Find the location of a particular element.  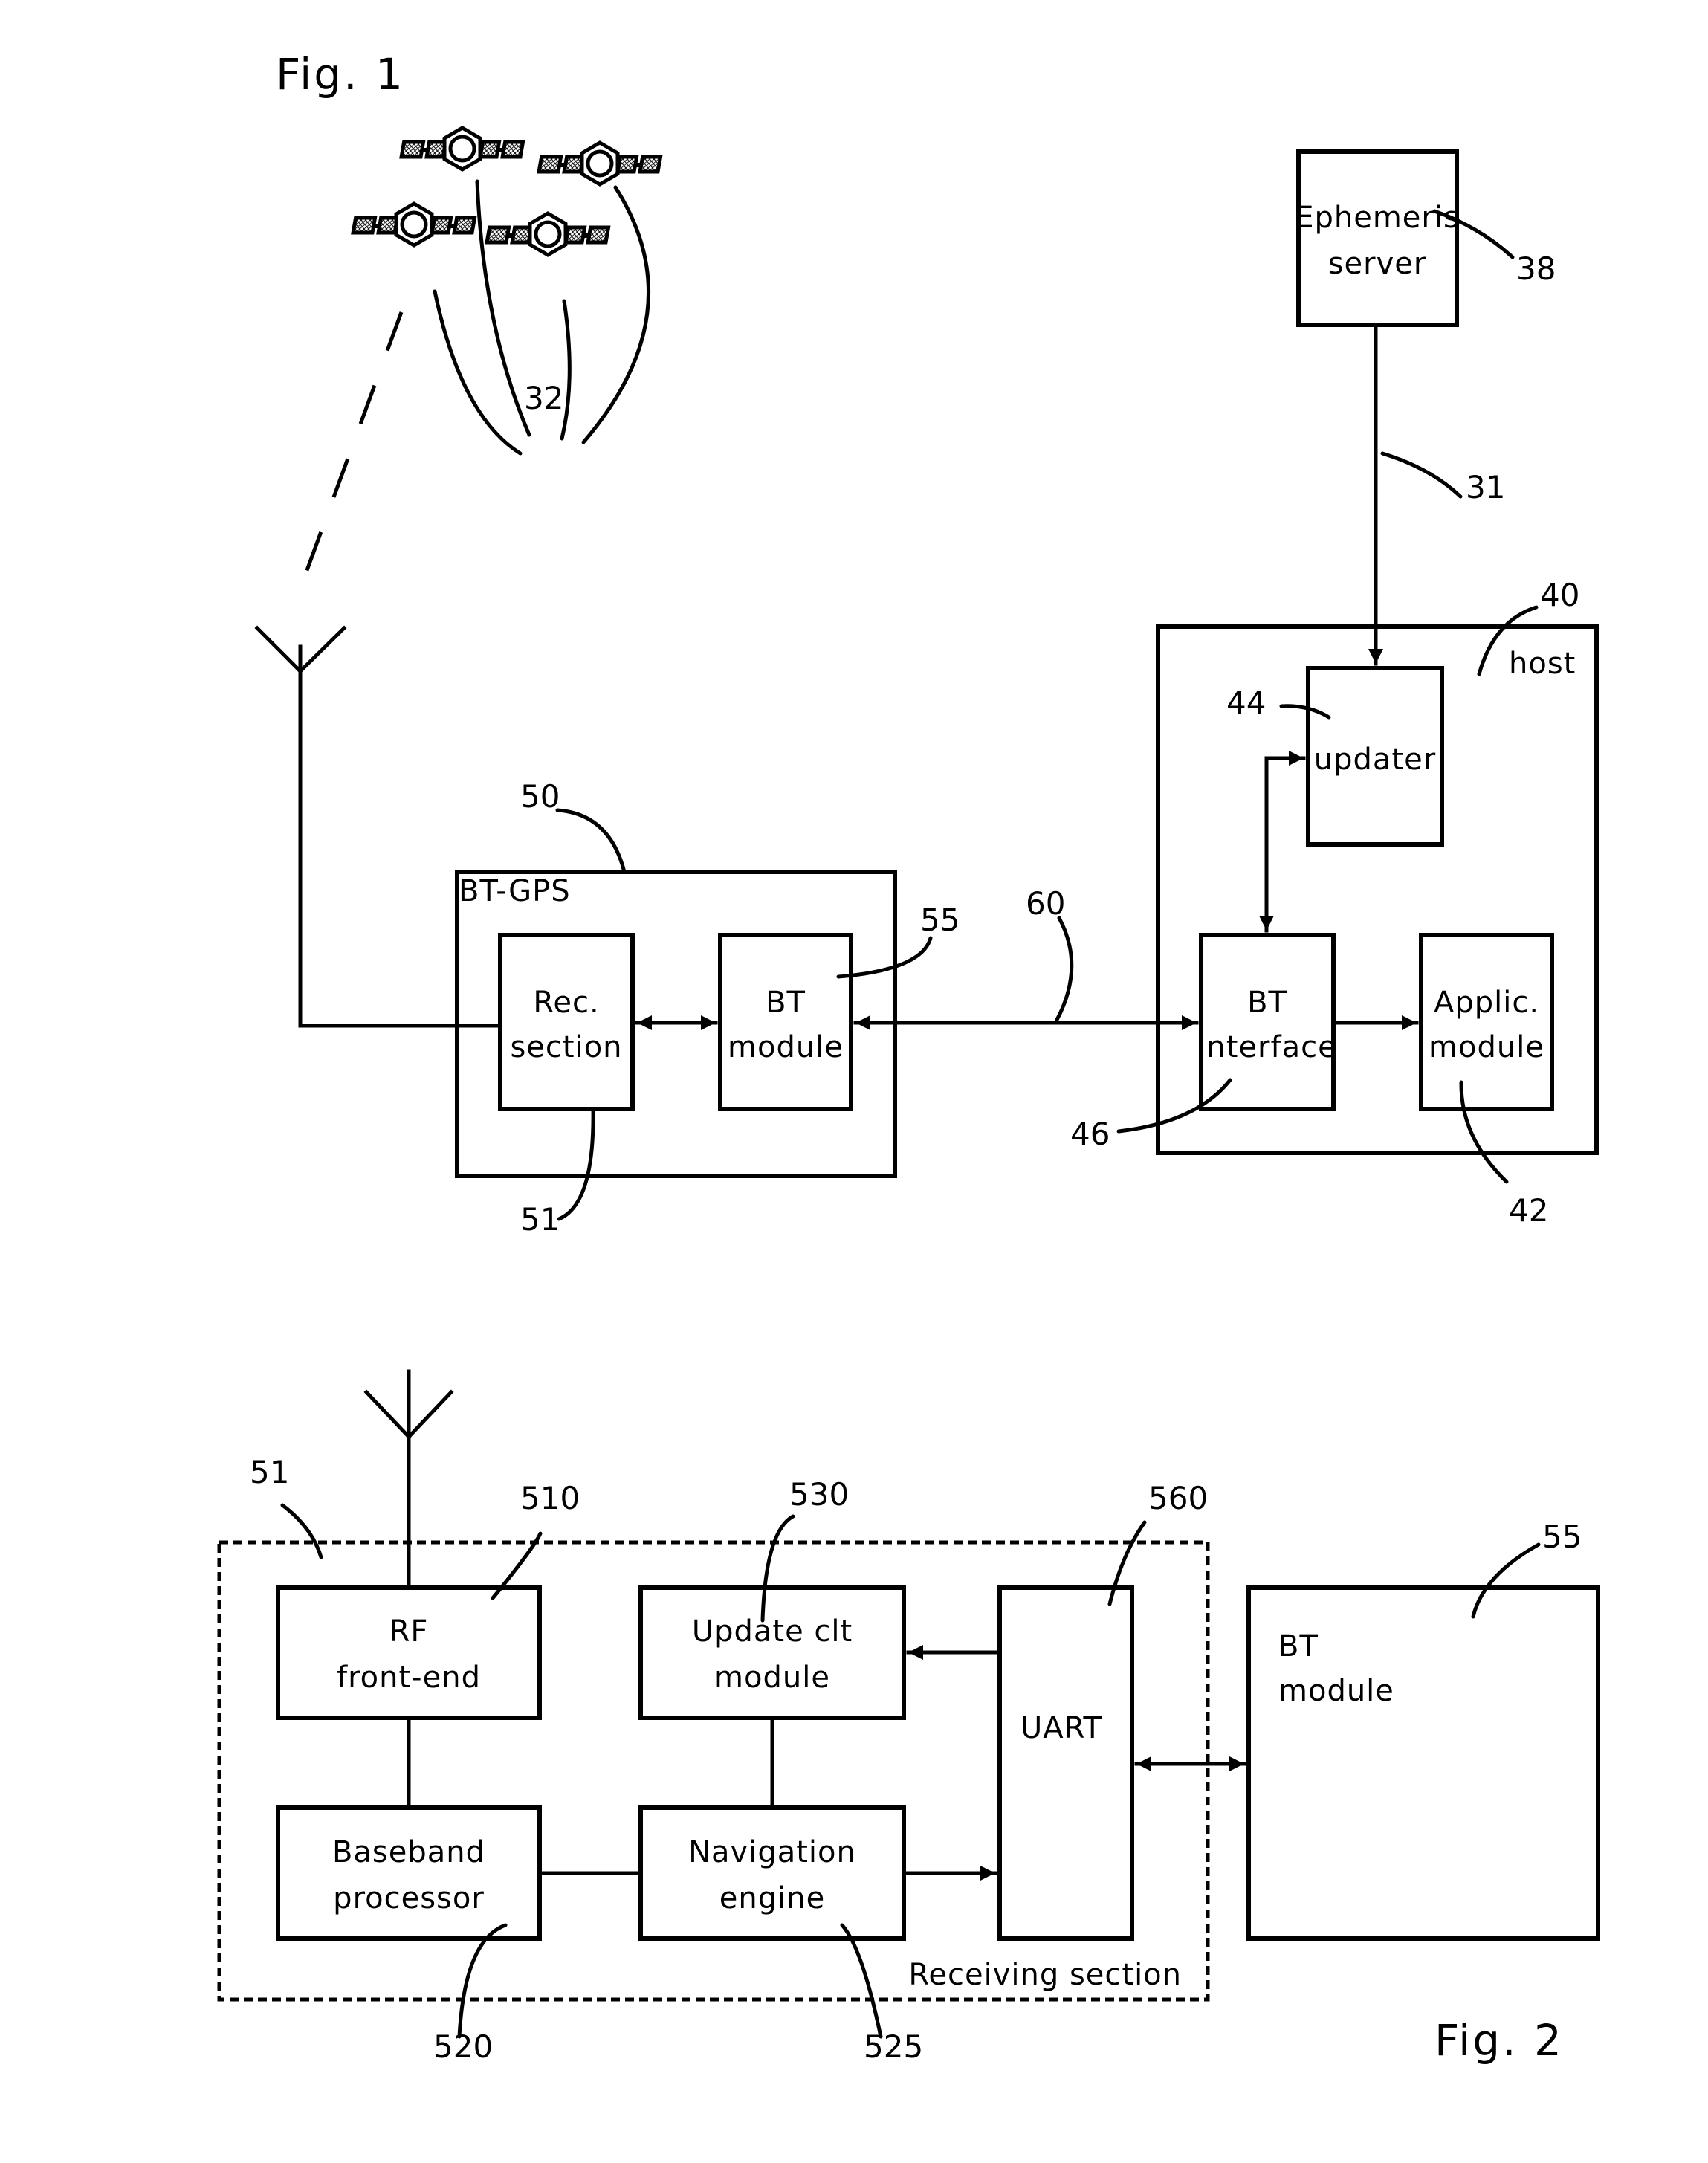

ephemeris-server-box is located at coordinates (1377, 238).